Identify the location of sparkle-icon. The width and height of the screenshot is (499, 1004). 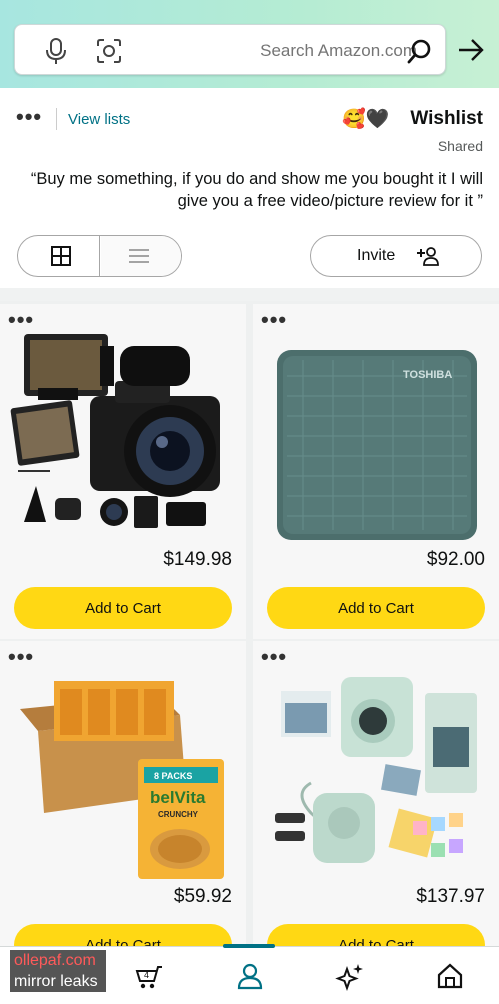
(350, 976).